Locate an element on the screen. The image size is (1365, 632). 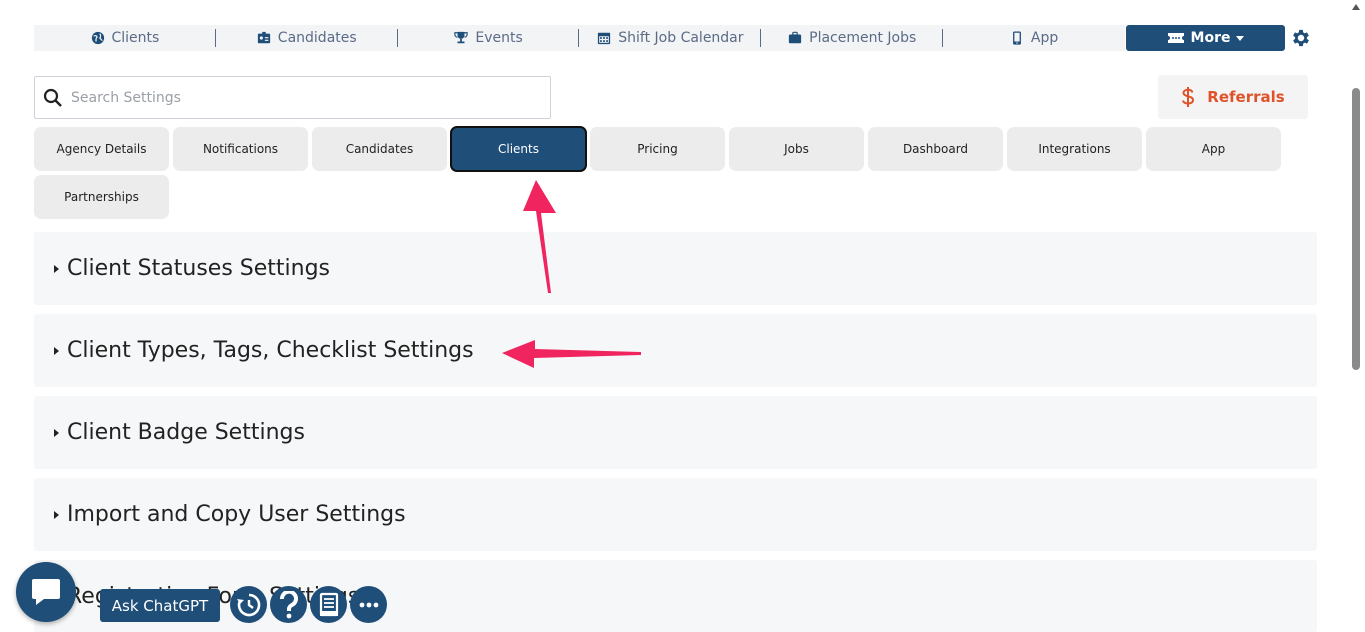
calendar-icon is located at coordinates (604, 38).